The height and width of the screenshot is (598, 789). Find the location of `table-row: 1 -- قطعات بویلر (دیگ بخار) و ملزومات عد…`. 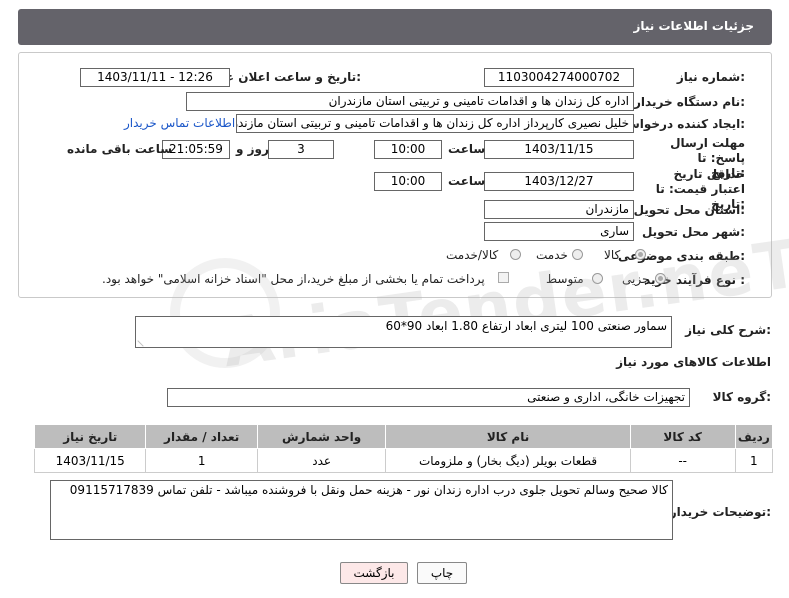

table-row: 1 -- قطعات بویلر (دیگ بخار) و ملزومات عد… is located at coordinates (403, 460).